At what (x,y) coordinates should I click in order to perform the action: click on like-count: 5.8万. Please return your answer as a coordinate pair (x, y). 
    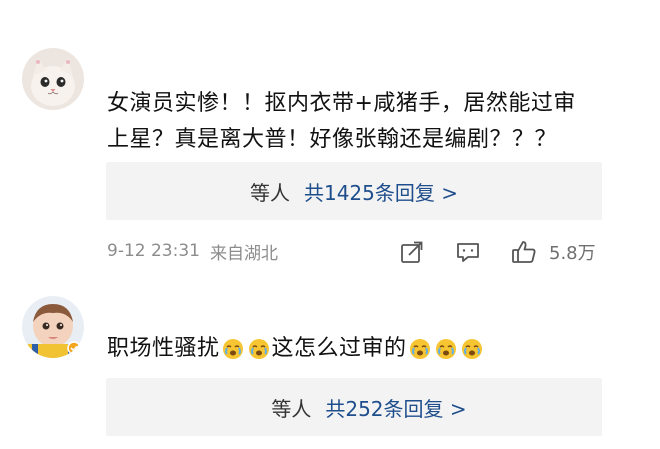
    Looking at the image, I should click on (572, 253).